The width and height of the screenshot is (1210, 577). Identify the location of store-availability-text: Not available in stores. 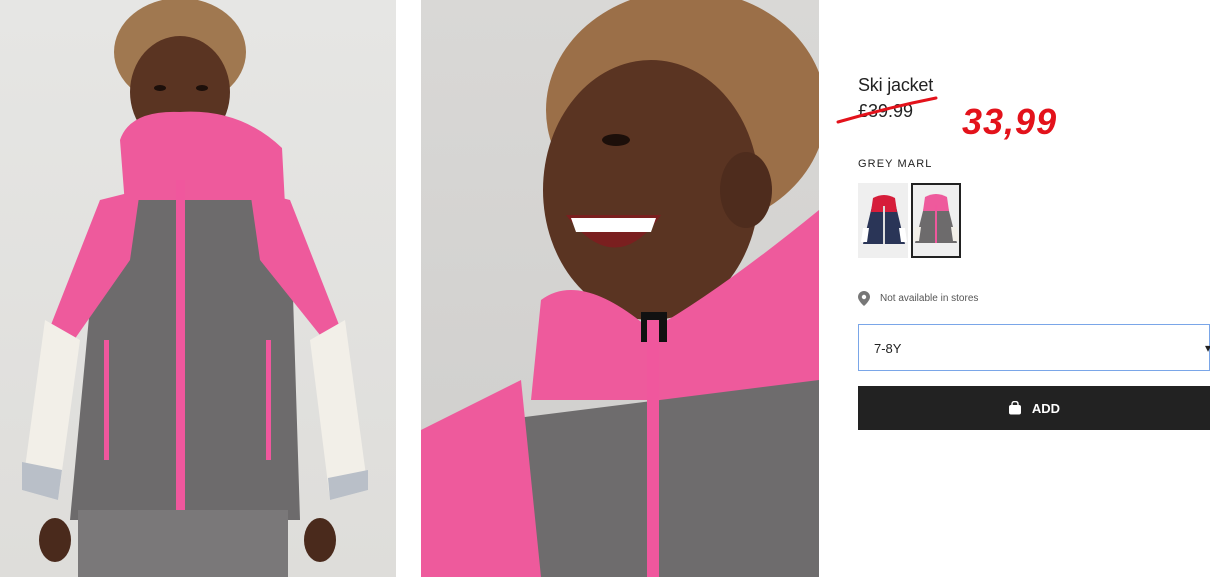
(929, 298).